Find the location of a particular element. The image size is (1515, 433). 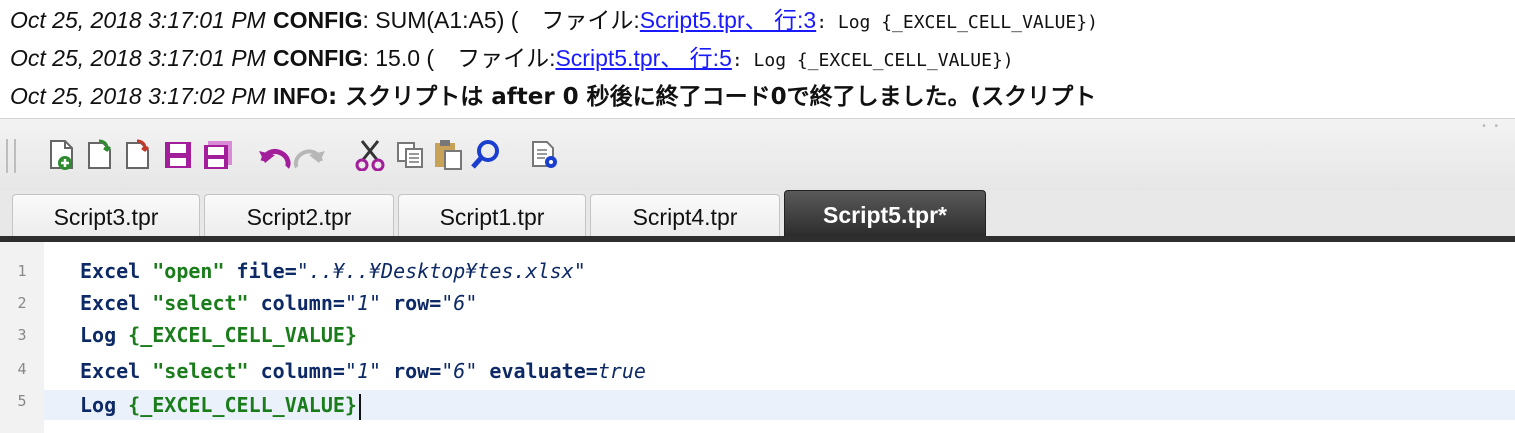

log-file-link: Script5.tpr、 行:3 is located at coordinates (728, 20).